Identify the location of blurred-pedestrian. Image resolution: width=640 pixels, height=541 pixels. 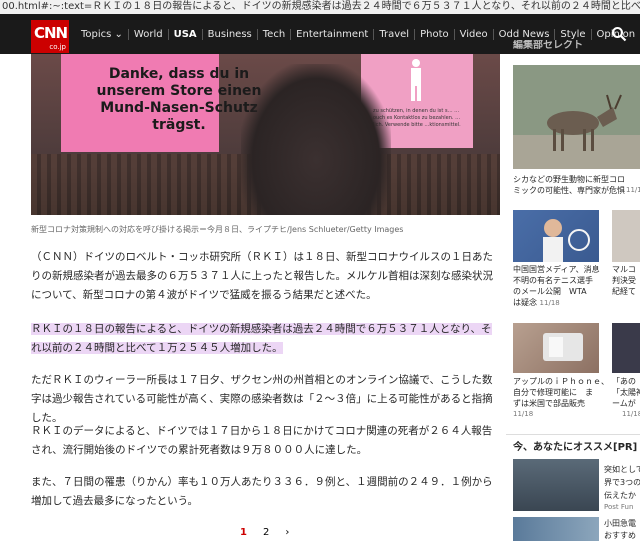
(316, 139).